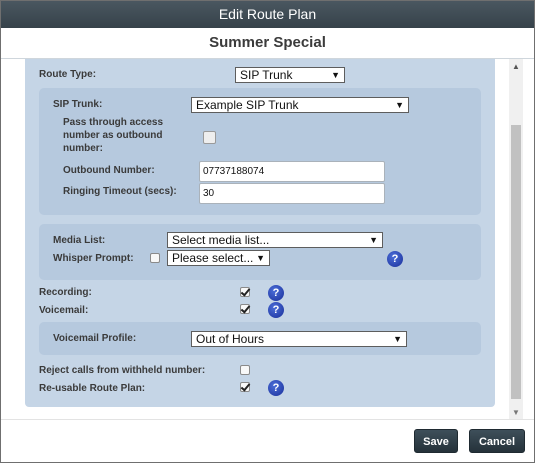 The width and height of the screenshot is (535, 463). What do you see at coordinates (79, 240) in the screenshot?
I see `media-list-label: Media List:` at bounding box center [79, 240].